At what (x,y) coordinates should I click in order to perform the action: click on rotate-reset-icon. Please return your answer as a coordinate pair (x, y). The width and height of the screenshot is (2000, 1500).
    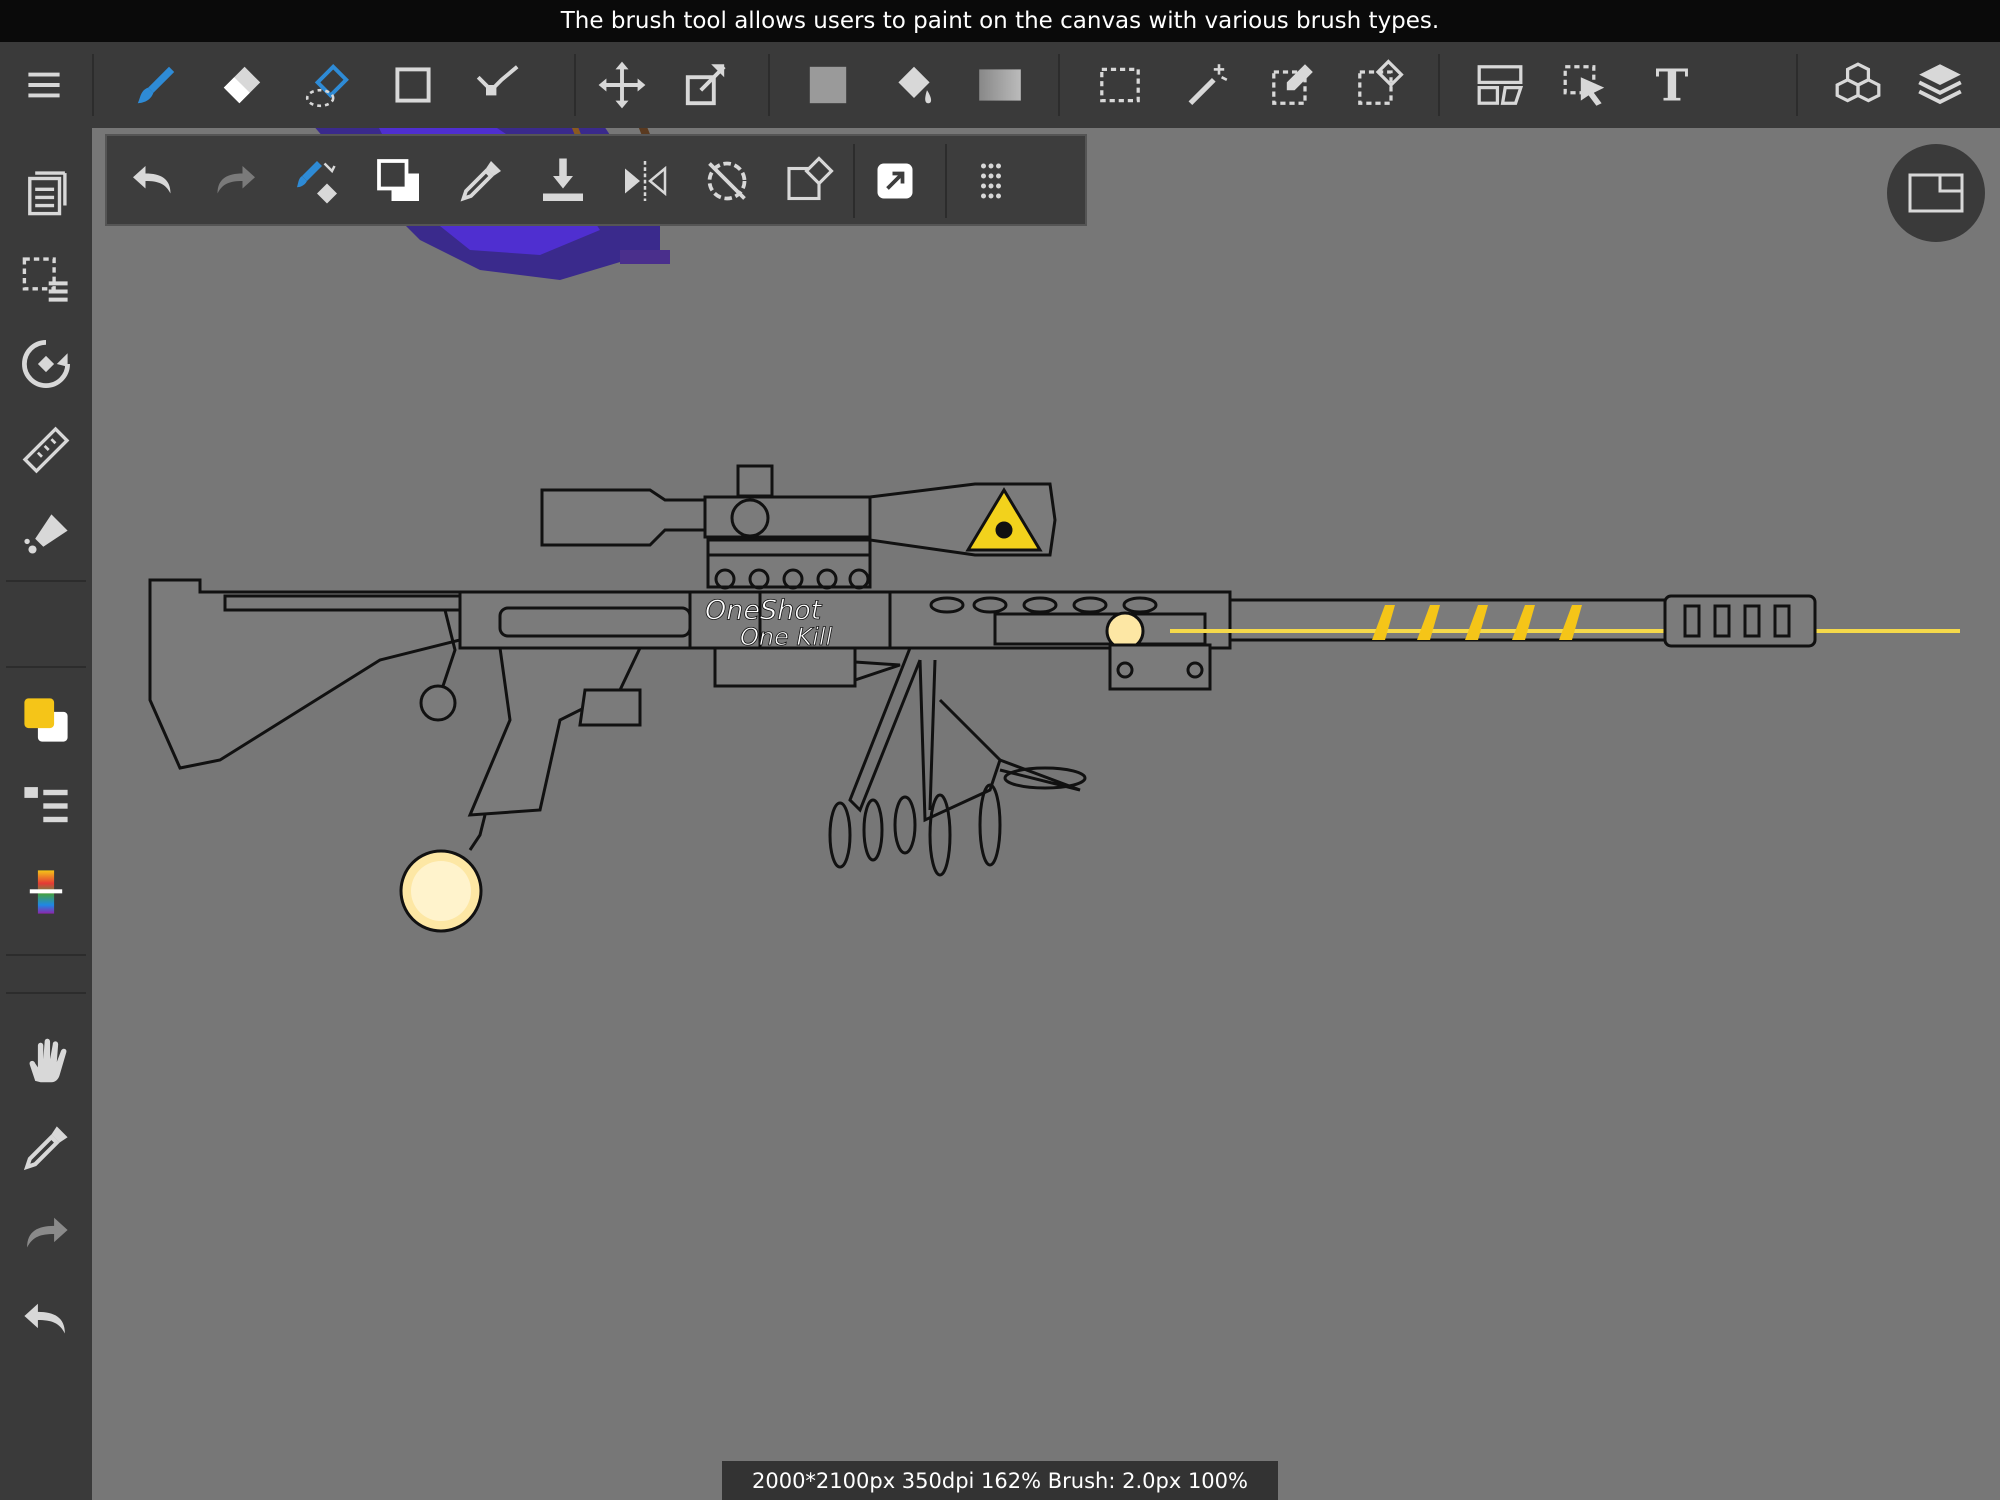
    Looking at the image, I should click on (727, 181).